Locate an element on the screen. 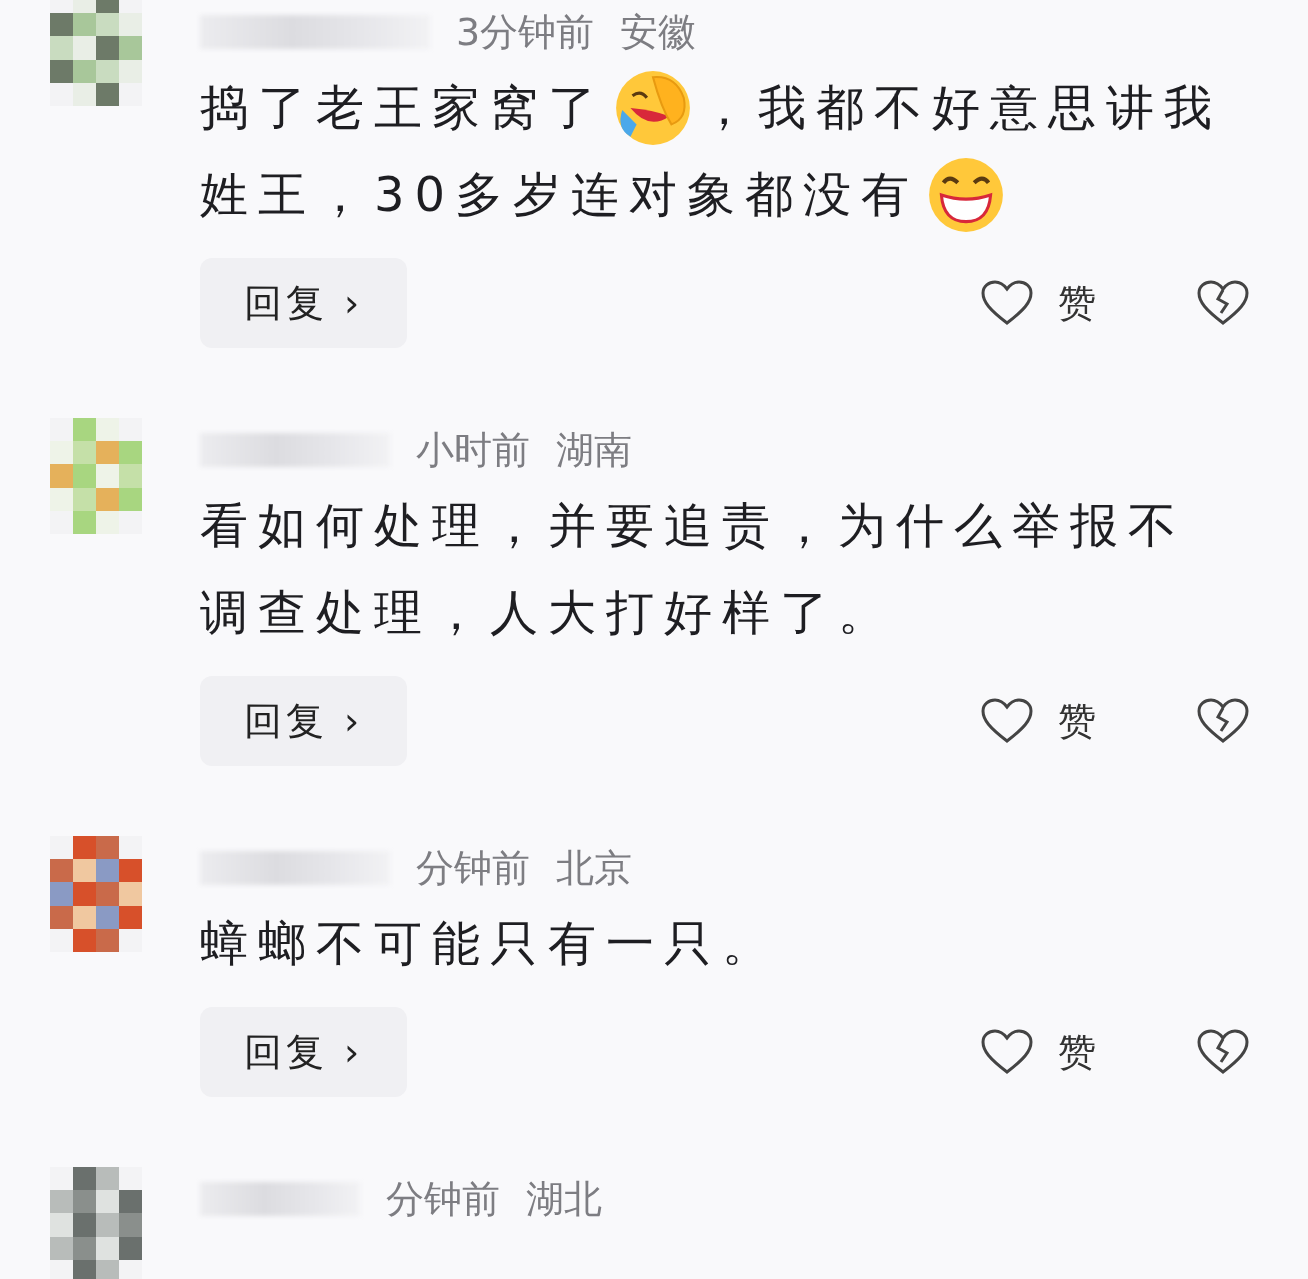 The height and width of the screenshot is (1279, 1308). comment-time: 小时前 is located at coordinates (473, 450).